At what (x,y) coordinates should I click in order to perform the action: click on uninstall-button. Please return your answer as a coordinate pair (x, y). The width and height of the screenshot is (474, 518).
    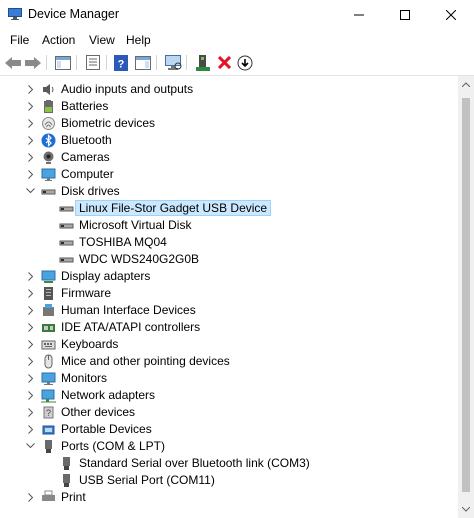
    Looking at the image, I should click on (224, 62).